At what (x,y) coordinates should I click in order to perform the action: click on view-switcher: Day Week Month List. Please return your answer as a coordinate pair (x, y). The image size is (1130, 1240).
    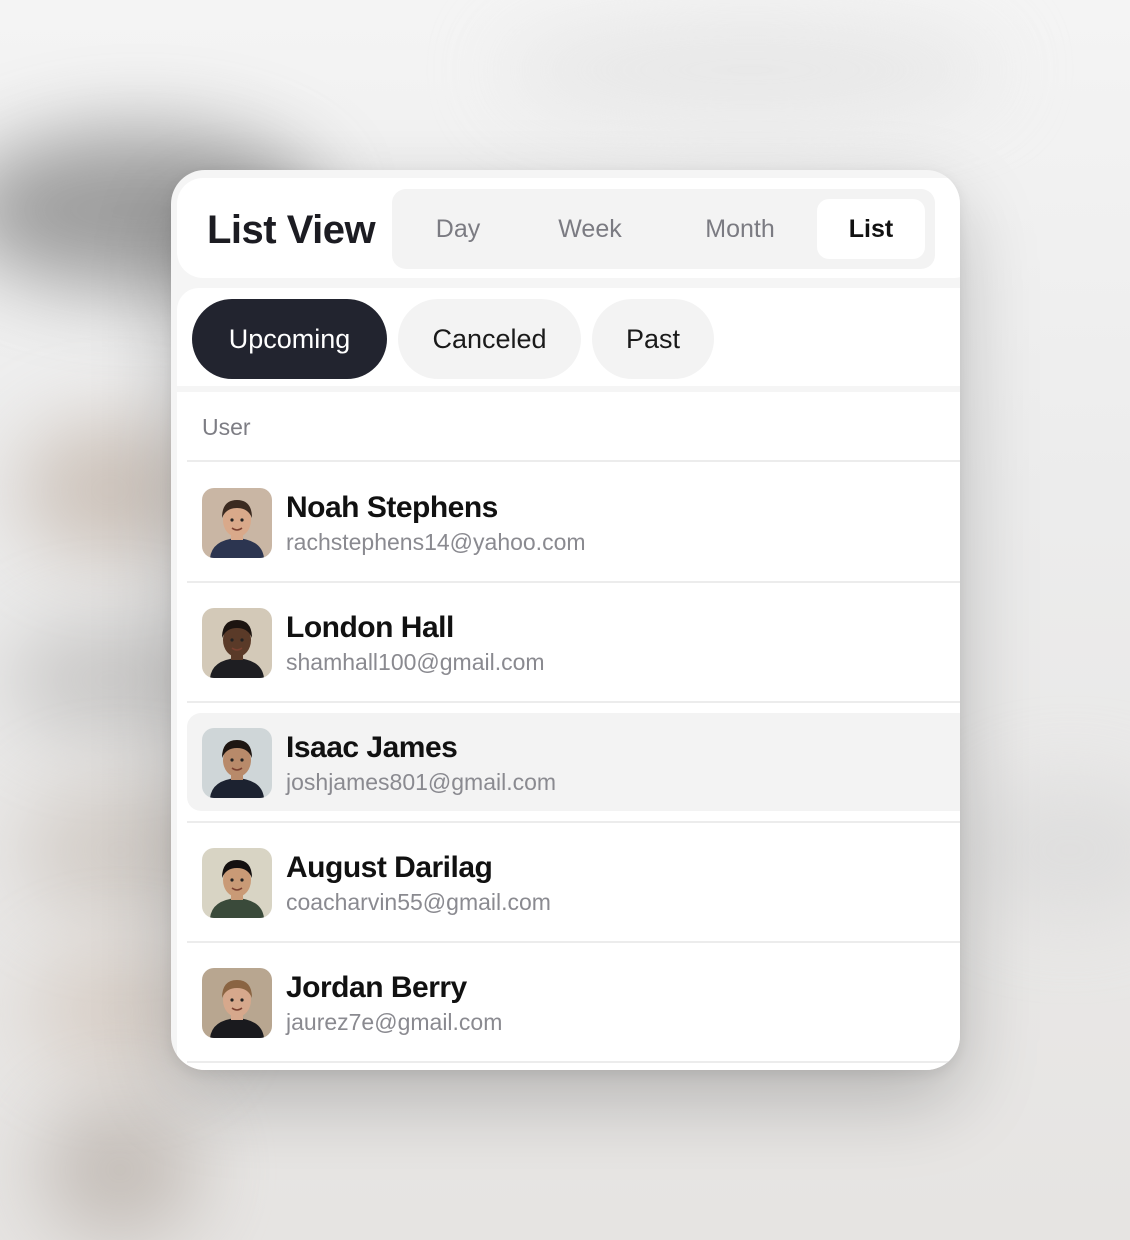
    Looking at the image, I should click on (663, 229).